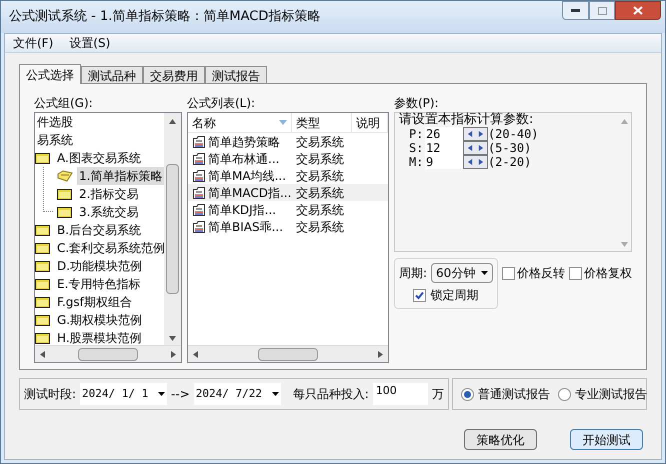 The image size is (666, 464). Describe the element at coordinates (638, 10) in the screenshot. I see `close-button` at that location.